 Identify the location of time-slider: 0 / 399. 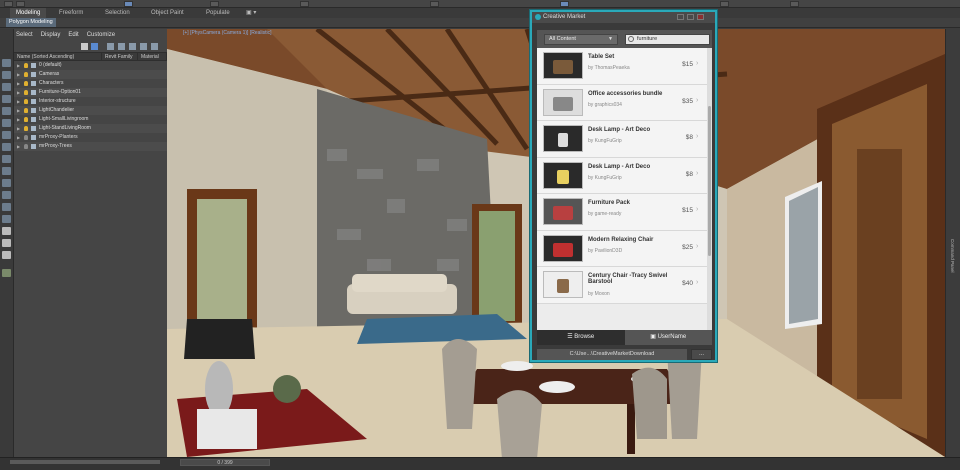
(225, 462).